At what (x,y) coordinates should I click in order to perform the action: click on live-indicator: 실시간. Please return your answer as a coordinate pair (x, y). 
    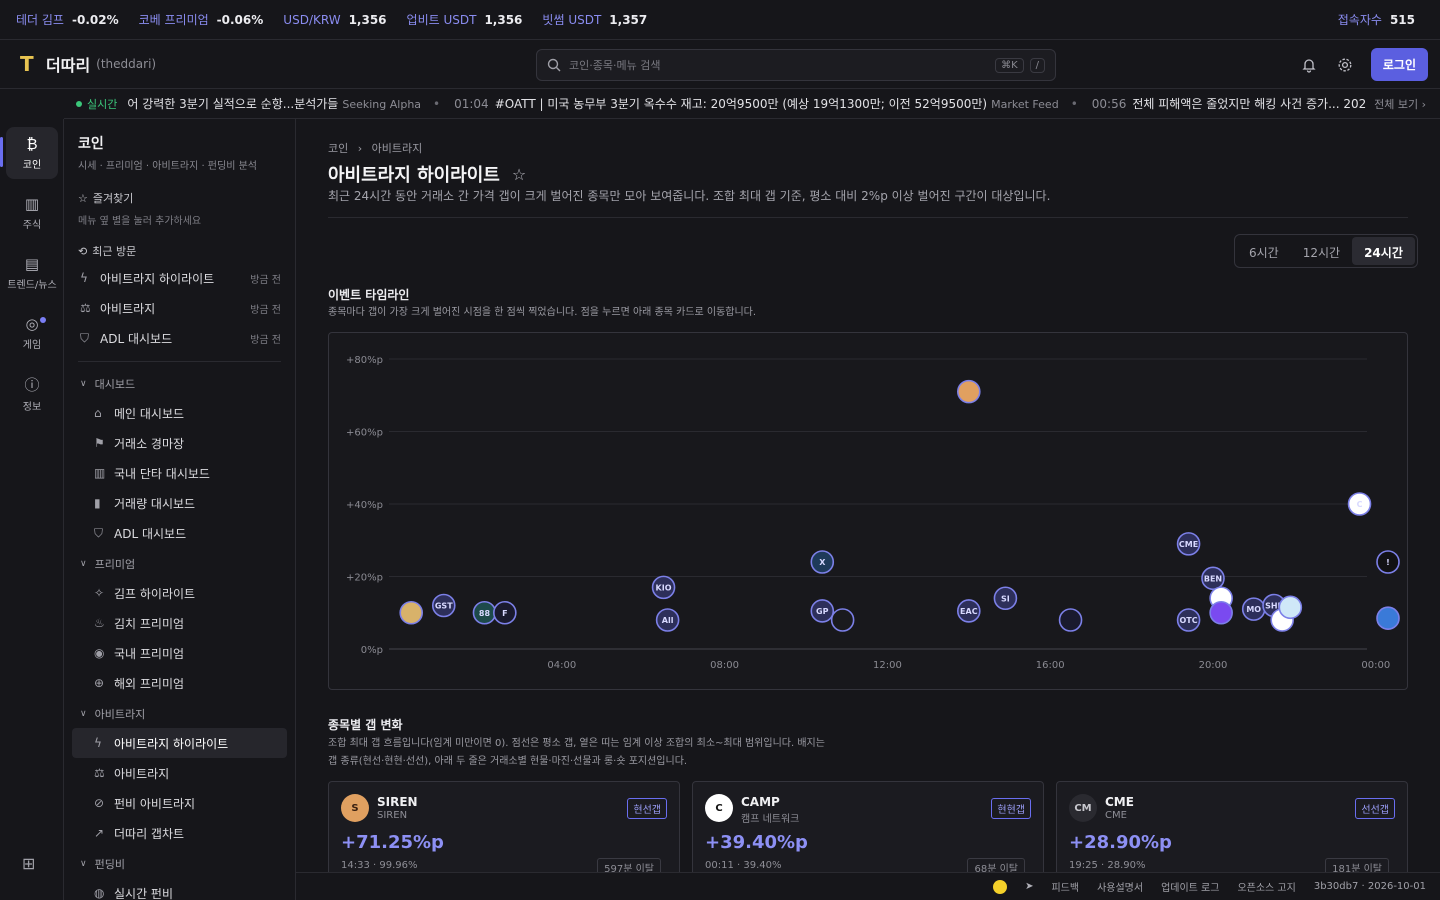
    Looking at the image, I should click on (96, 104).